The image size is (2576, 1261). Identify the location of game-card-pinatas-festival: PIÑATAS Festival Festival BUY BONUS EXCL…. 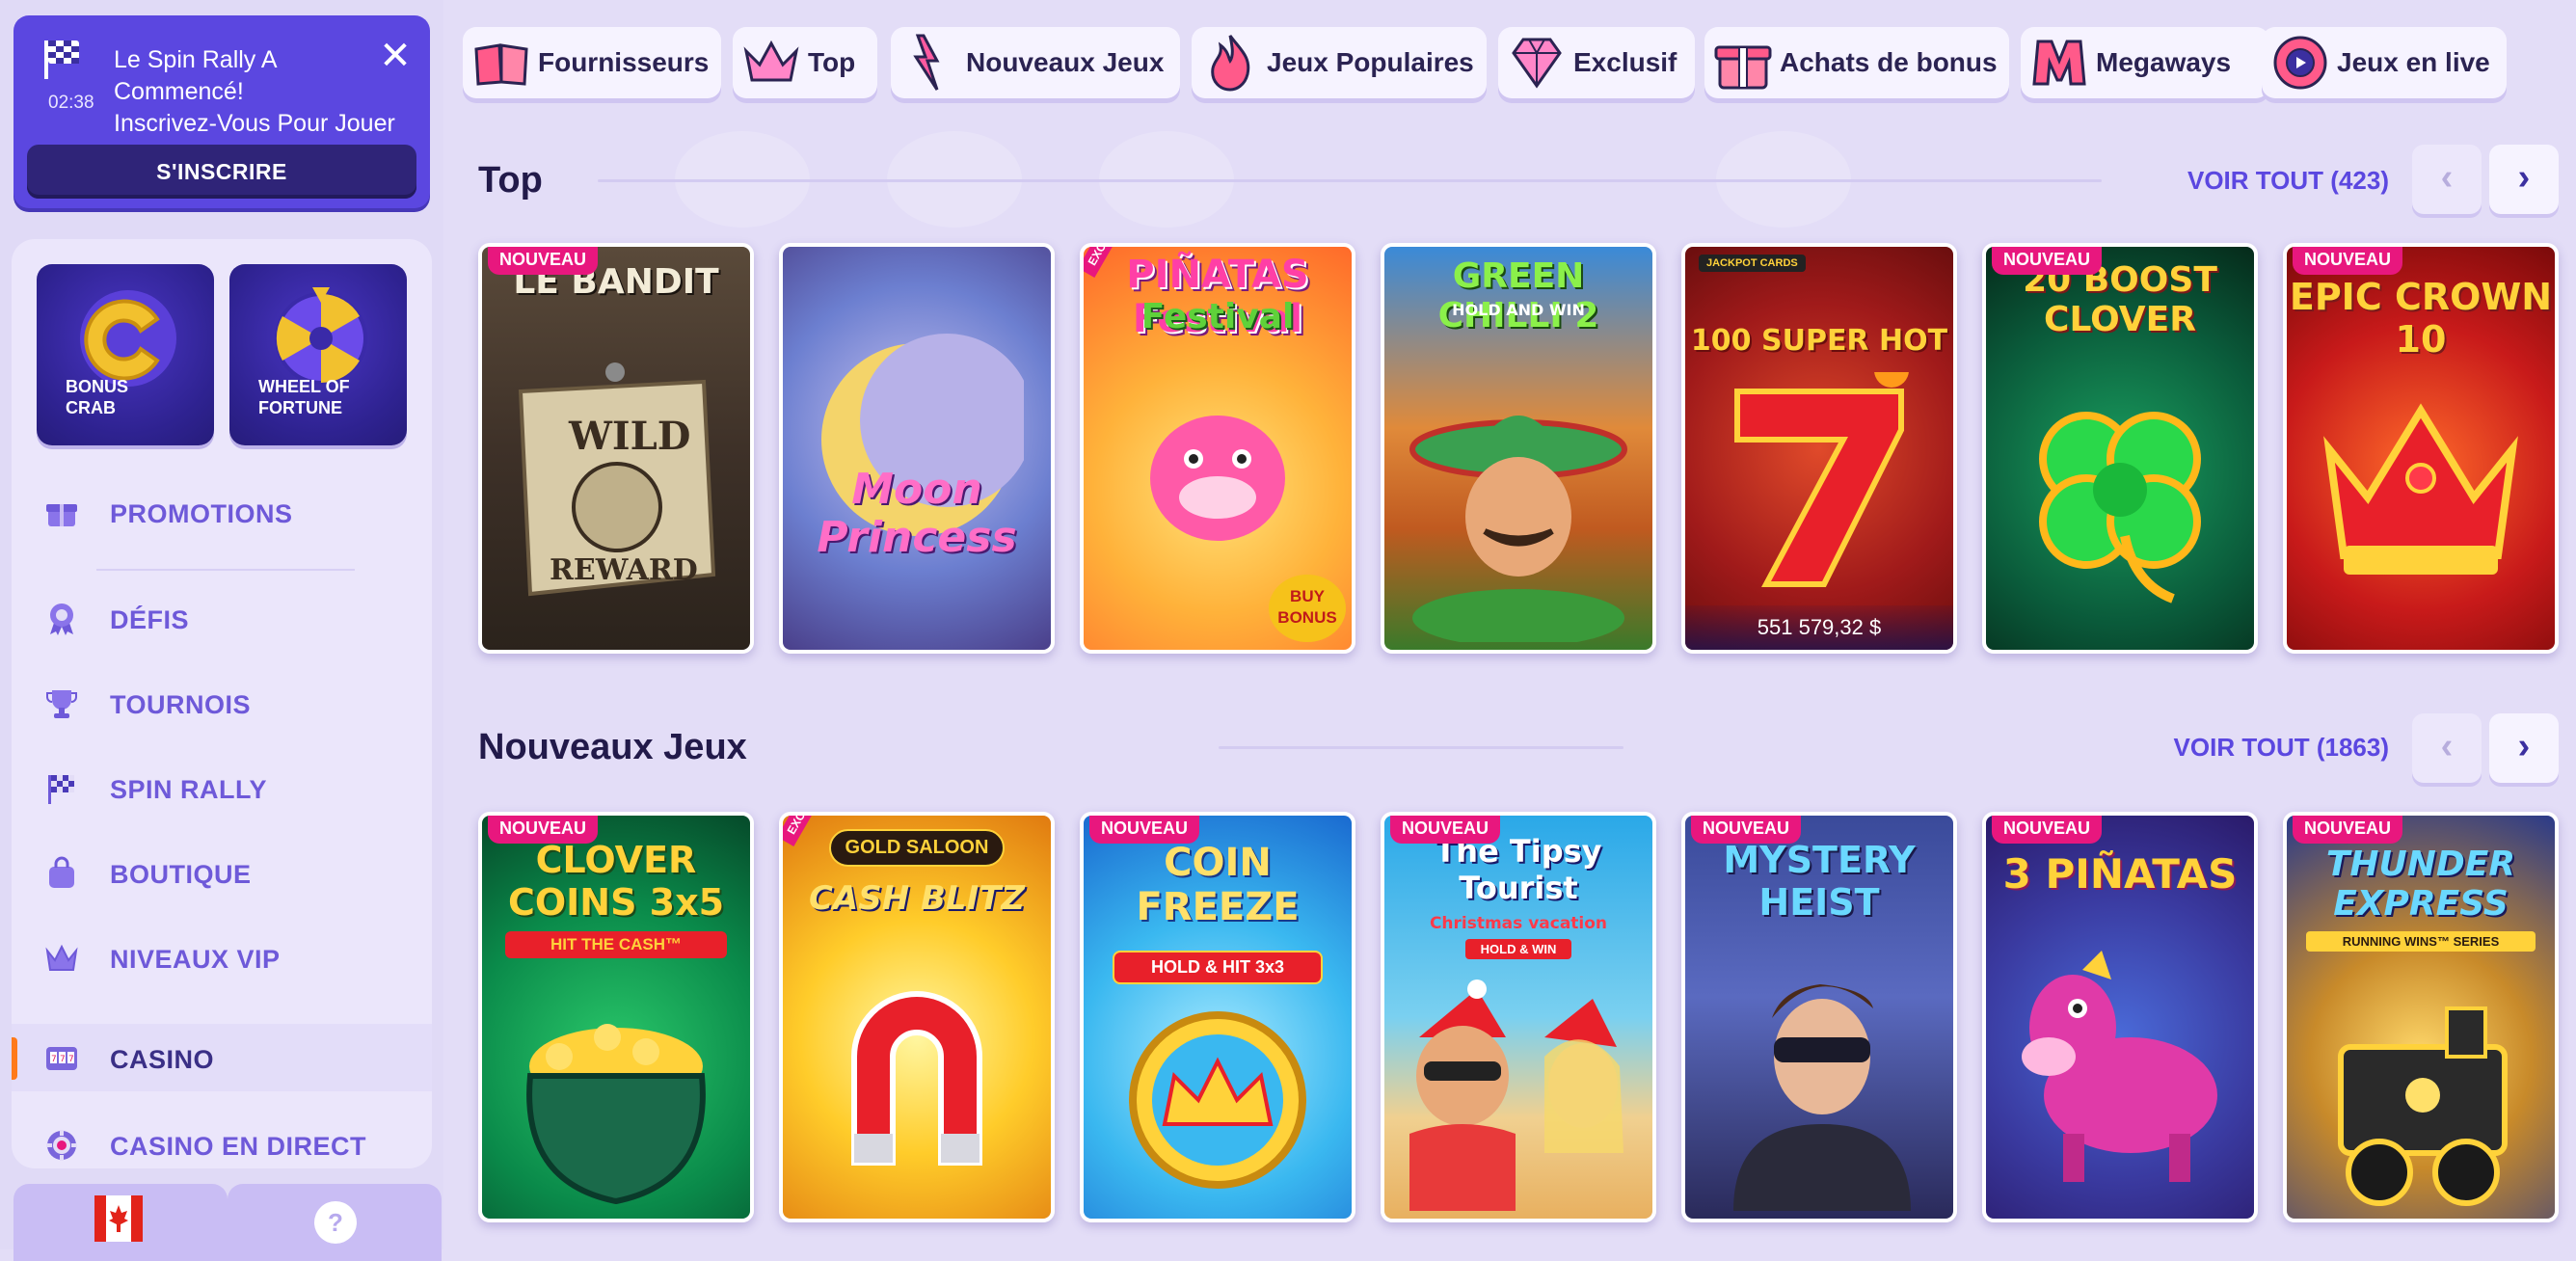
(1217, 448).